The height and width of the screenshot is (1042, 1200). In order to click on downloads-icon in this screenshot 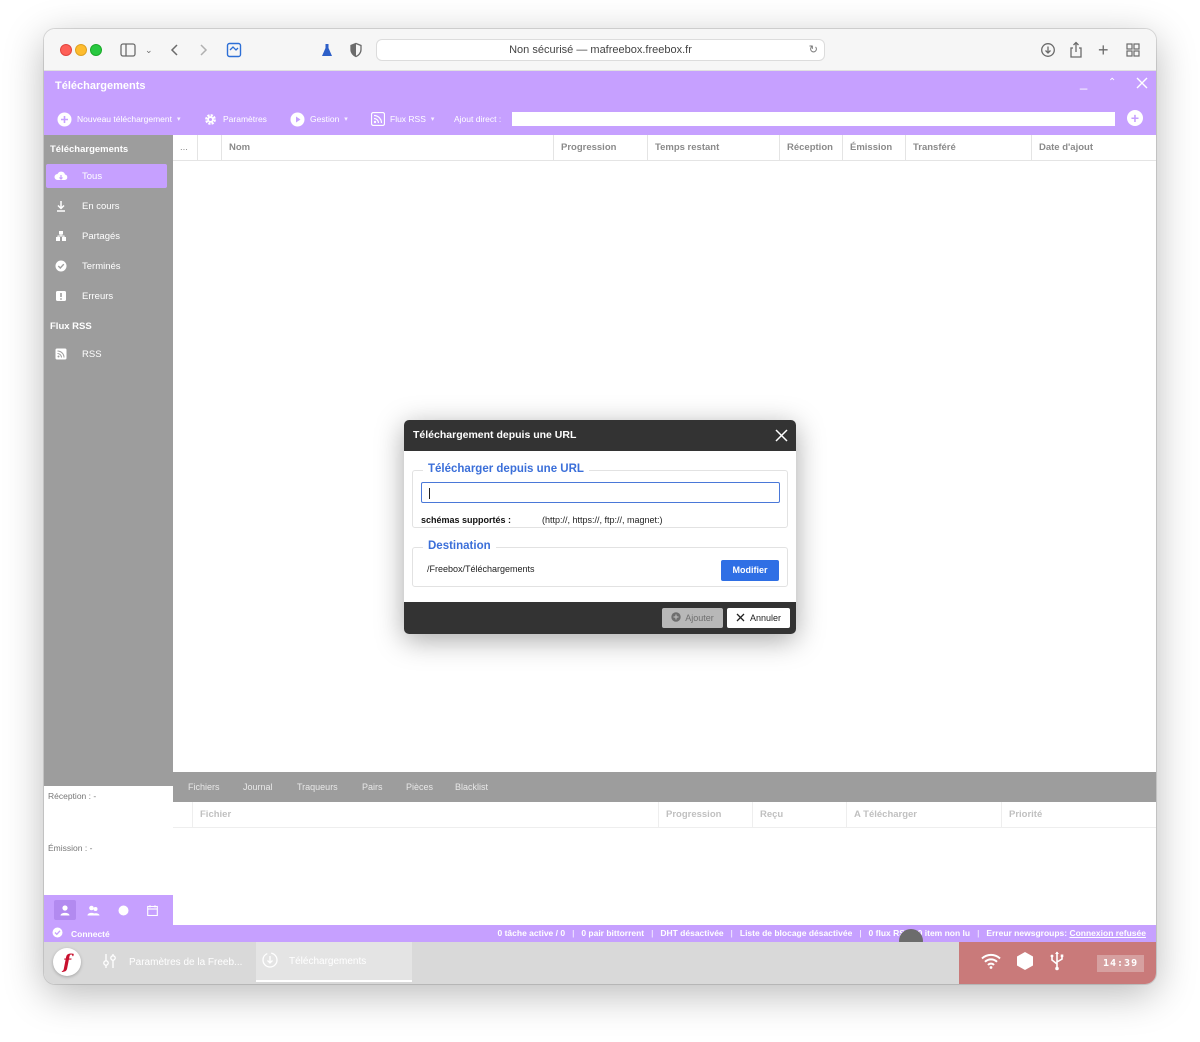, I will do `click(1048, 50)`.